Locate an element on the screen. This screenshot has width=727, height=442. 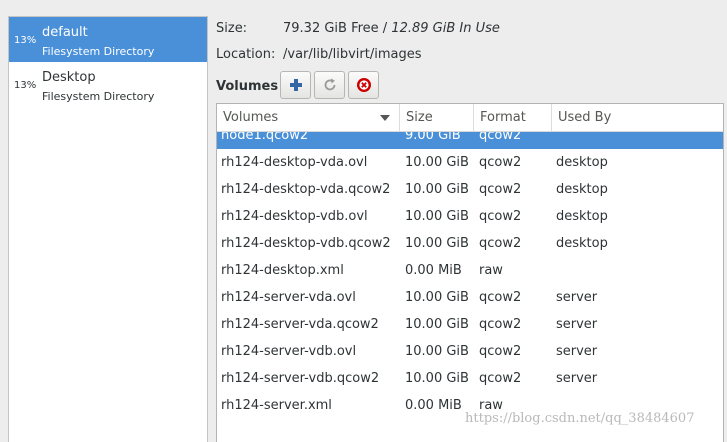
pool-name: default is located at coordinates (65, 32).